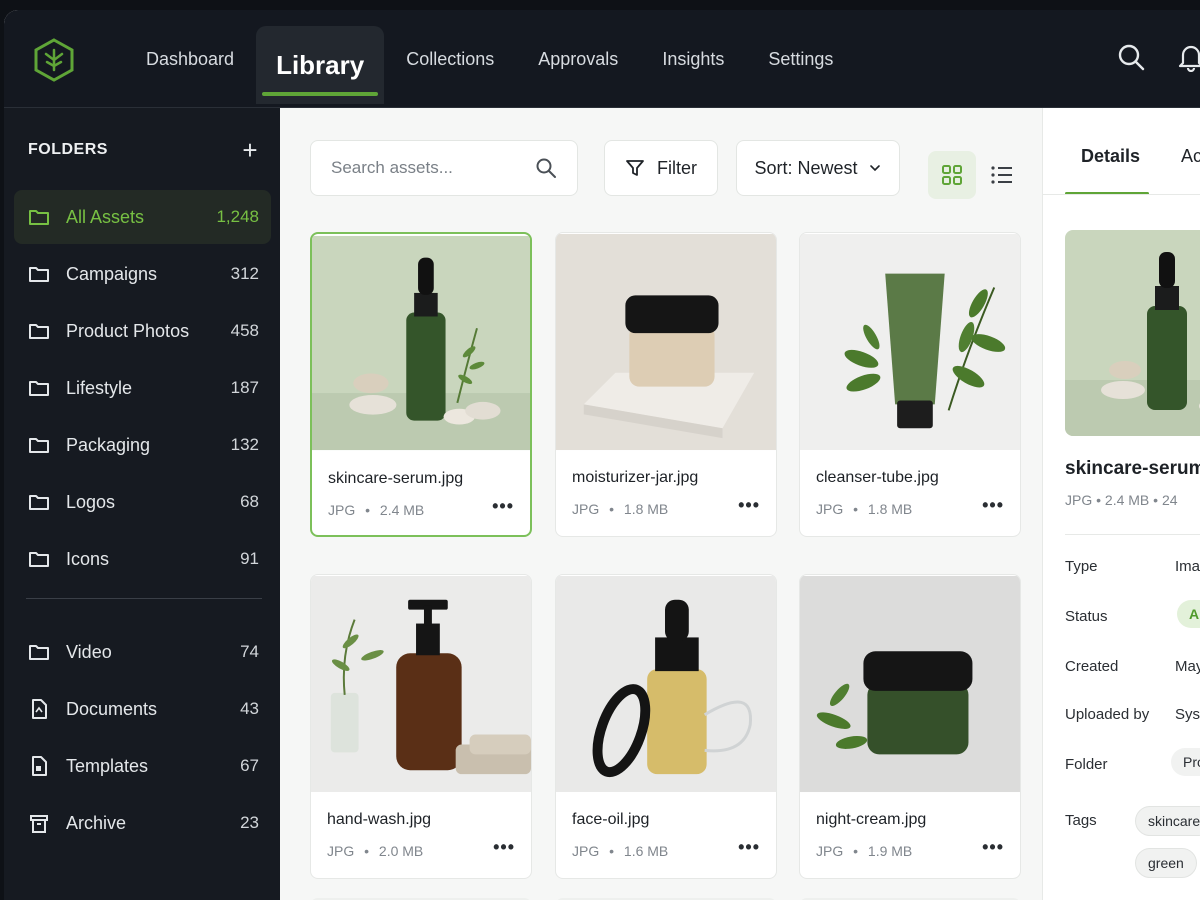  I want to click on folders-title: FOLDERS, so click(68, 149).